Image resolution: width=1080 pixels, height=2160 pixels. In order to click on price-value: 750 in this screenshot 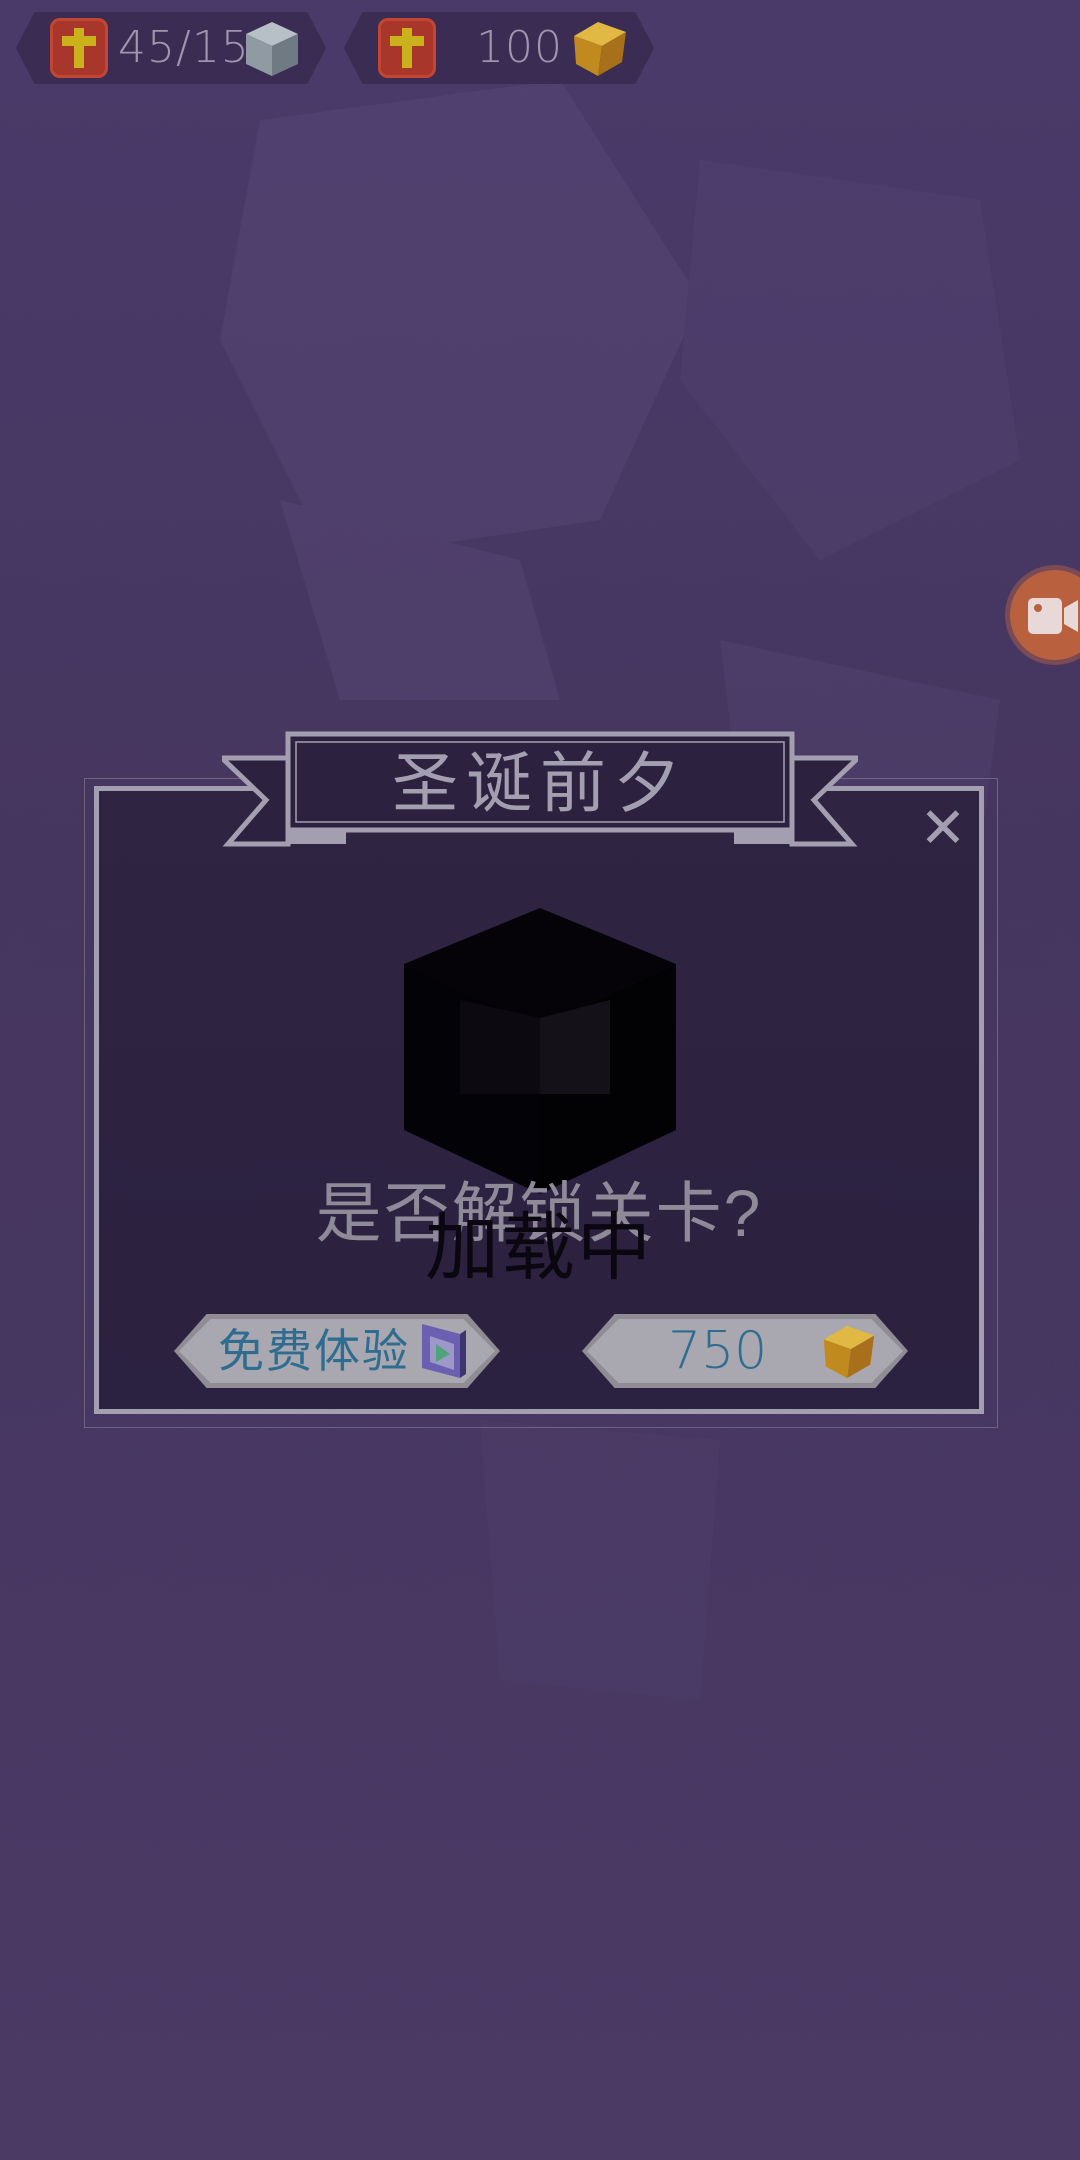, I will do `click(718, 1351)`.